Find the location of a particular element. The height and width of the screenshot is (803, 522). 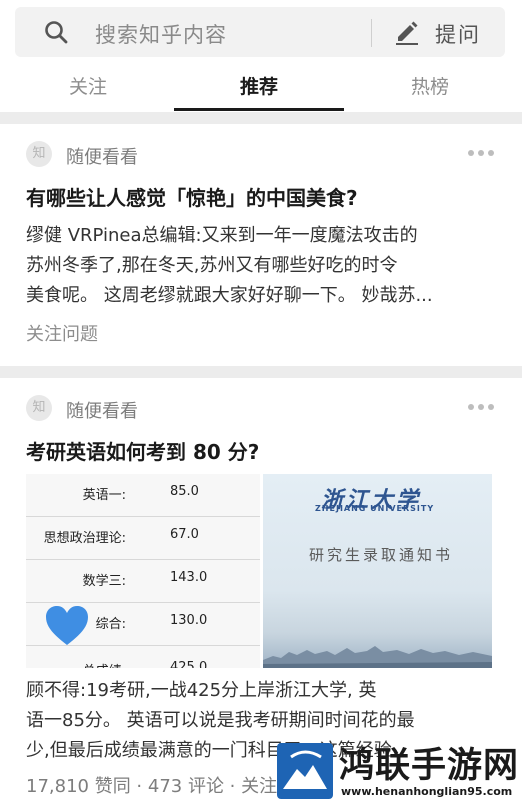

excerpt-line: 语一85分。 英语可以说是我考研期间时间花的最 is located at coordinates (220, 720).